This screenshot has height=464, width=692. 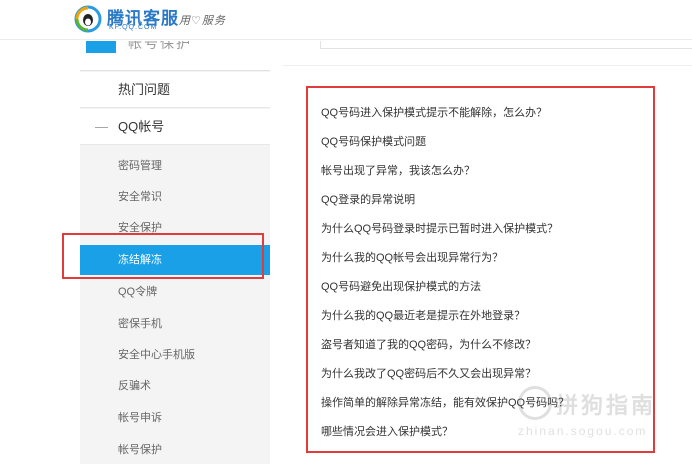 What do you see at coordinates (439, 228) in the screenshot?
I see `faq-link: 为什么QQ号码登录时提示已暂时进入保护模式？` at bounding box center [439, 228].